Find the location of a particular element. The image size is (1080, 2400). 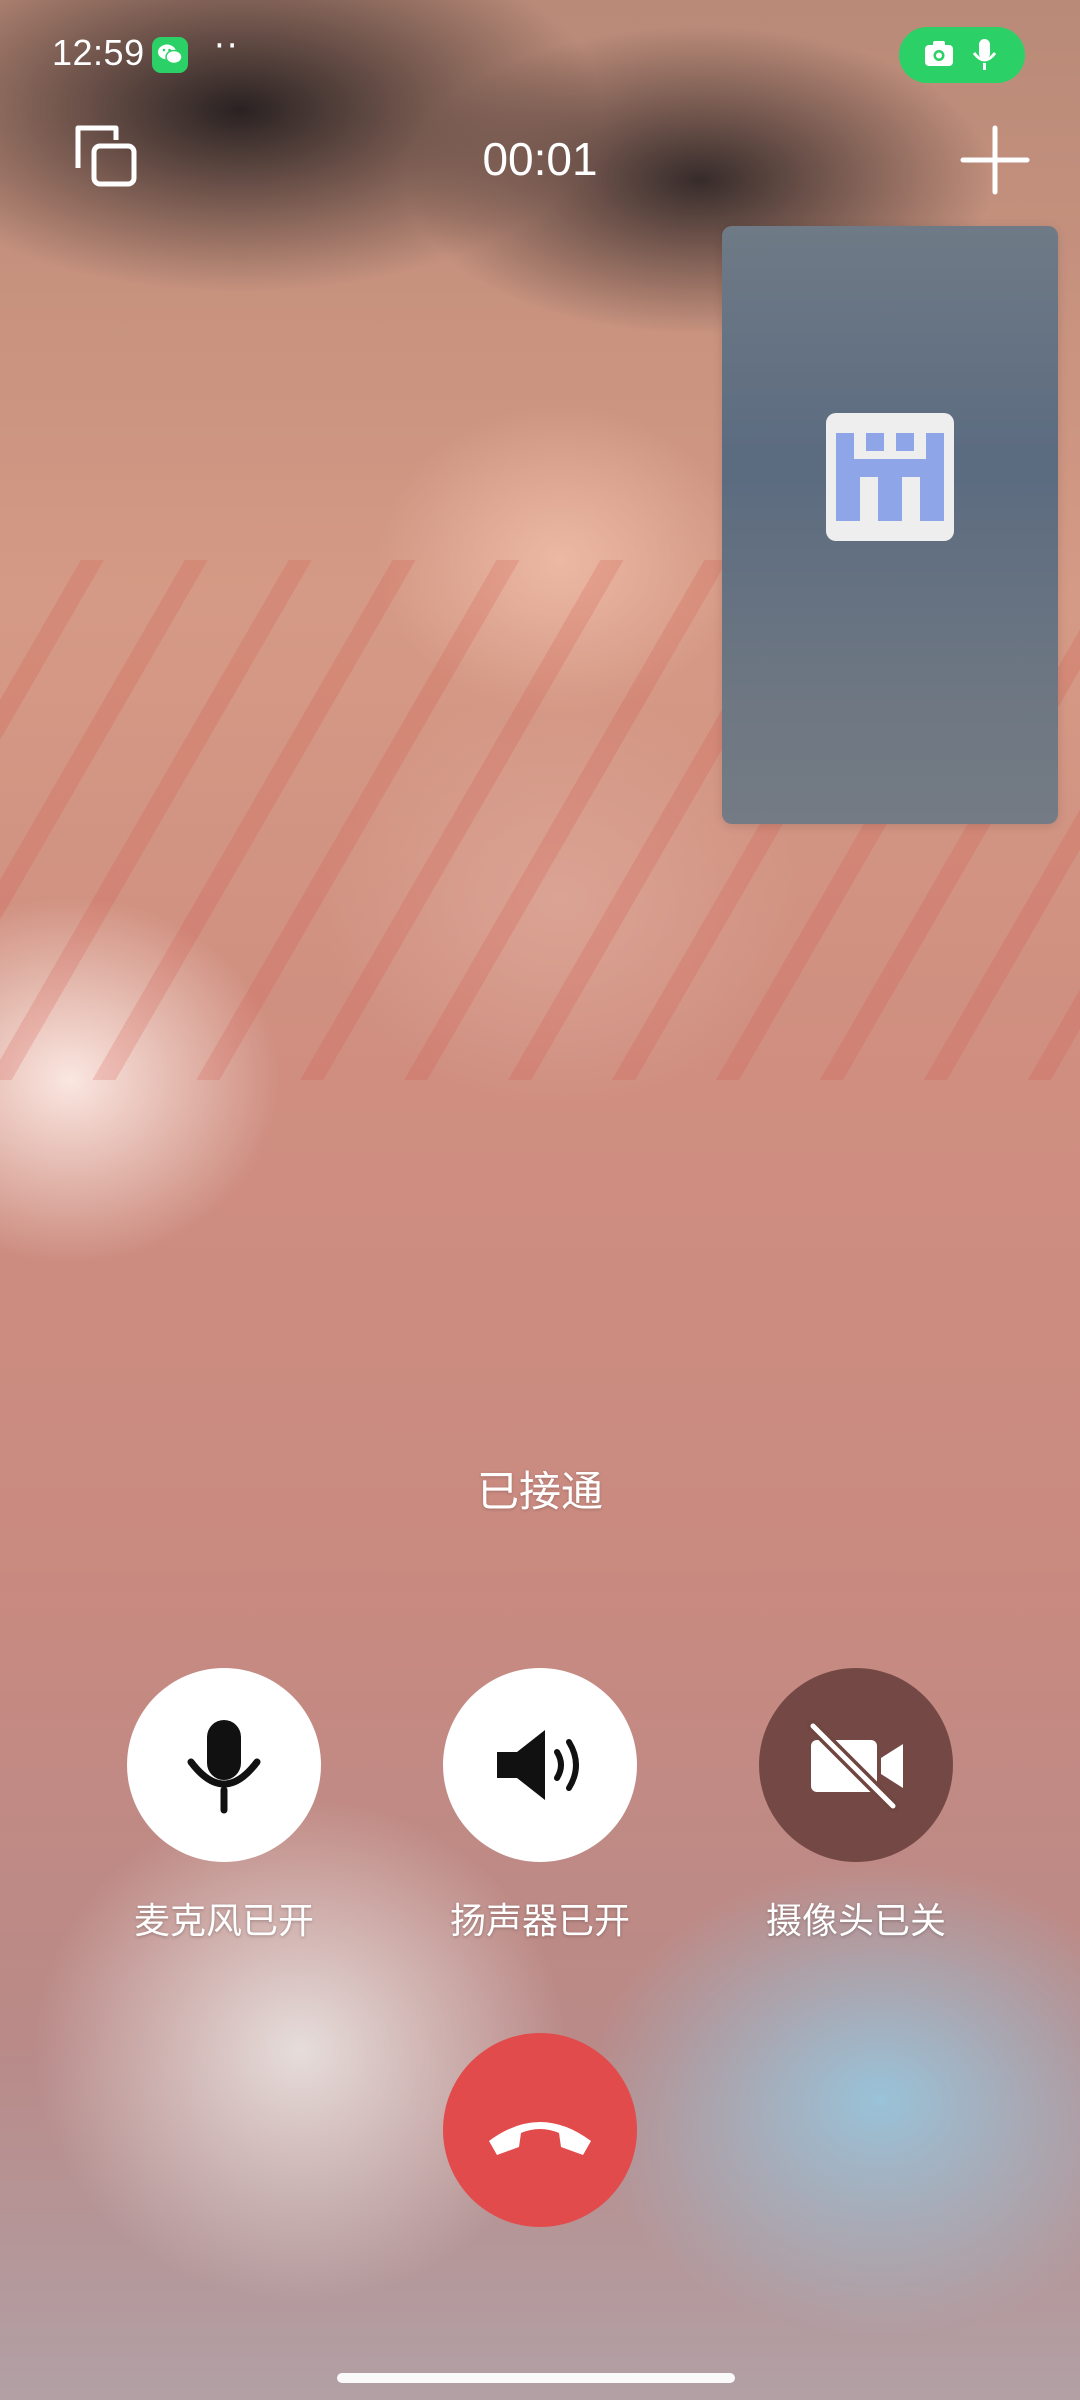

add-participant-button is located at coordinates (995, 160).